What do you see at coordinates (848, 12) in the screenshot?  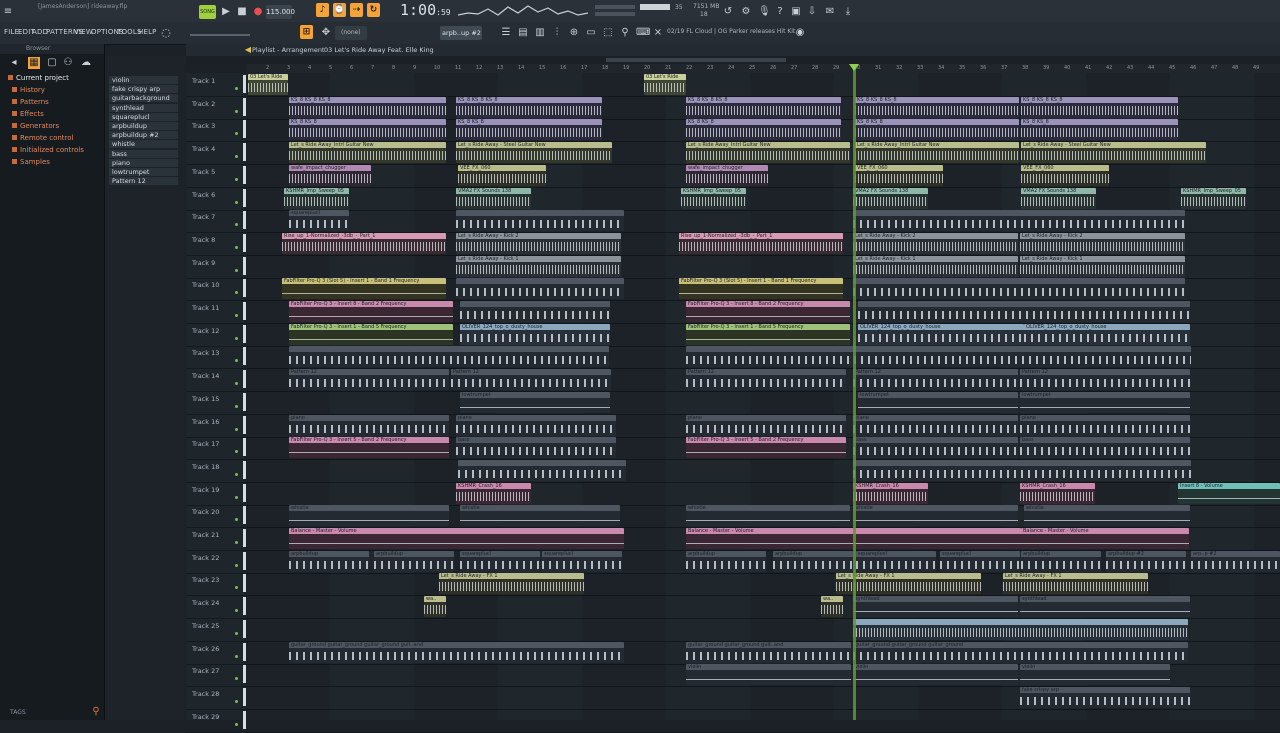 I see `download-icon: ⤓` at bounding box center [848, 12].